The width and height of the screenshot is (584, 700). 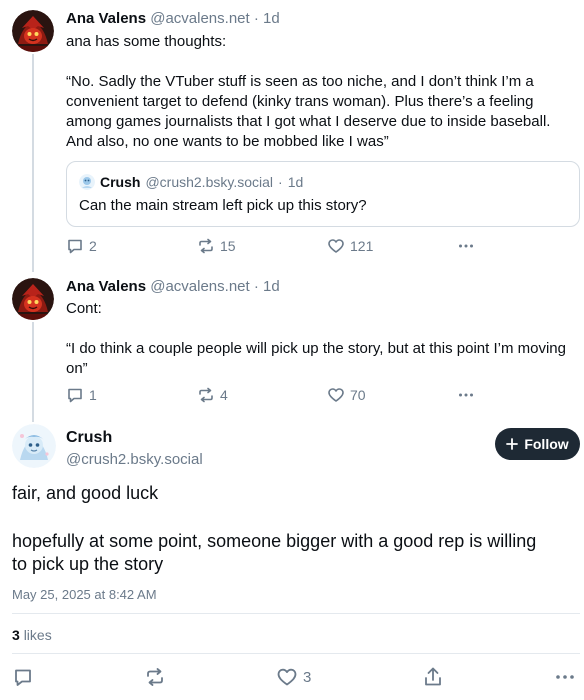 What do you see at coordinates (269, 247) in the screenshot?
I see `post-actions: 2 15 121` at bounding box center [269, 247].